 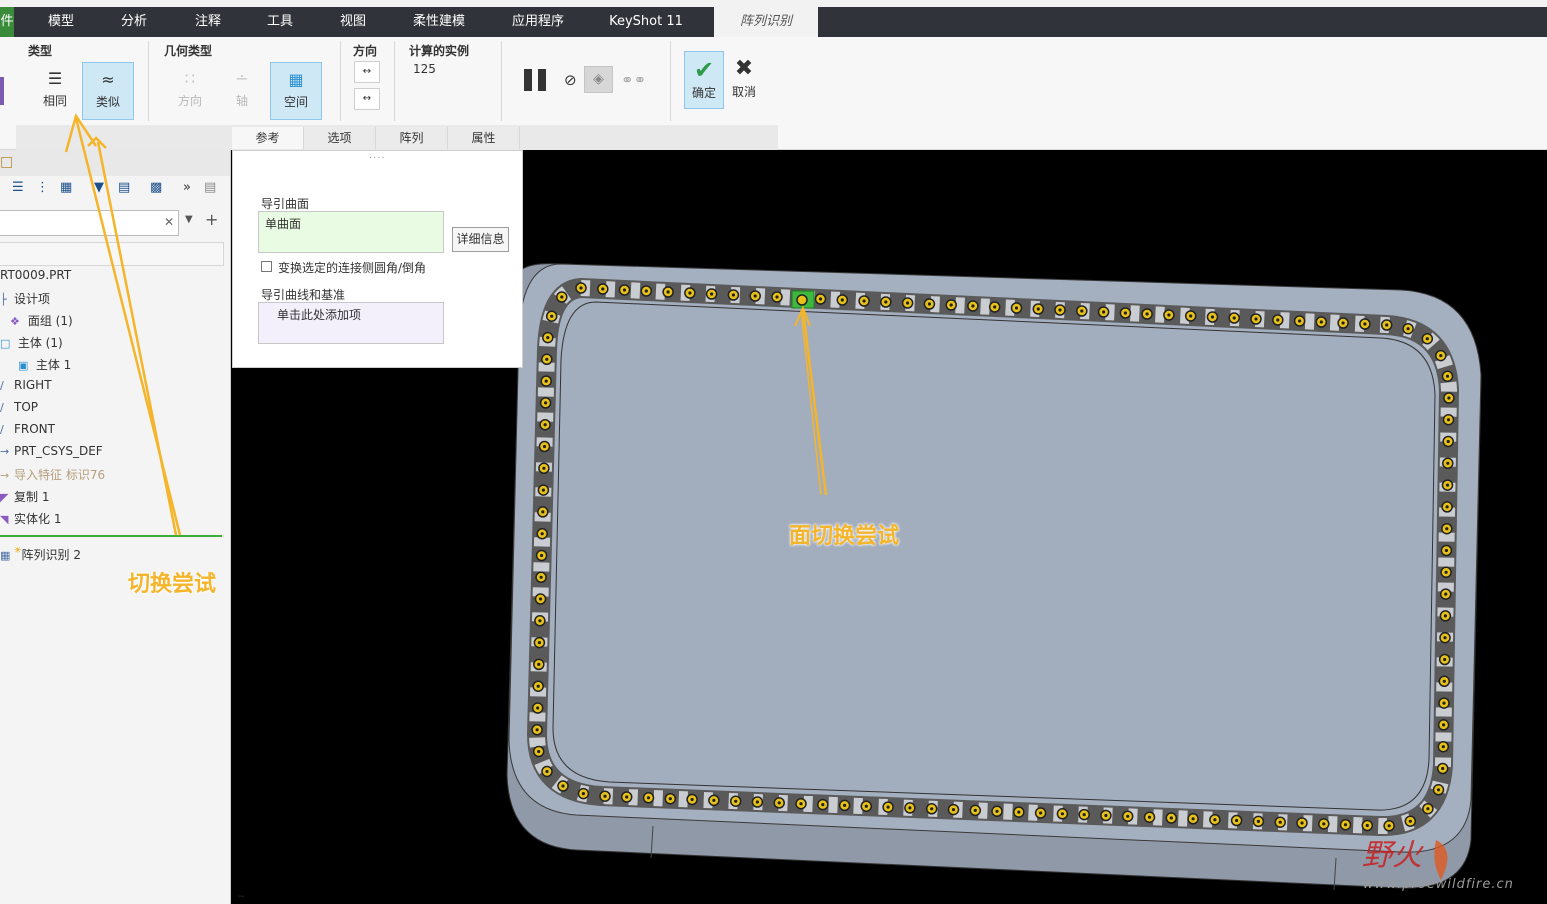 I want to click on watermark-logo: 野火, so click(x=1392, y=855).